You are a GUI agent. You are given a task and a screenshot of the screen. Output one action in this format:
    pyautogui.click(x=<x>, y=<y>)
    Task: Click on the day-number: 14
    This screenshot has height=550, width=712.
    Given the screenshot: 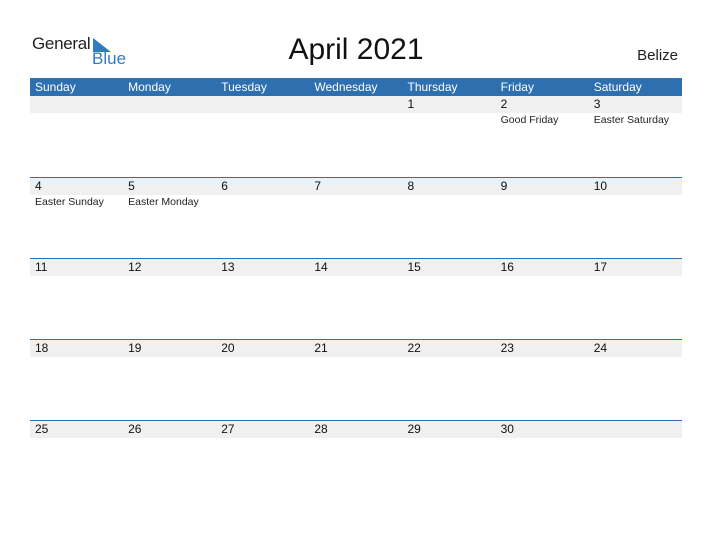 What is the action you would take?
    pyautogui.click(x=321, y=267)
    